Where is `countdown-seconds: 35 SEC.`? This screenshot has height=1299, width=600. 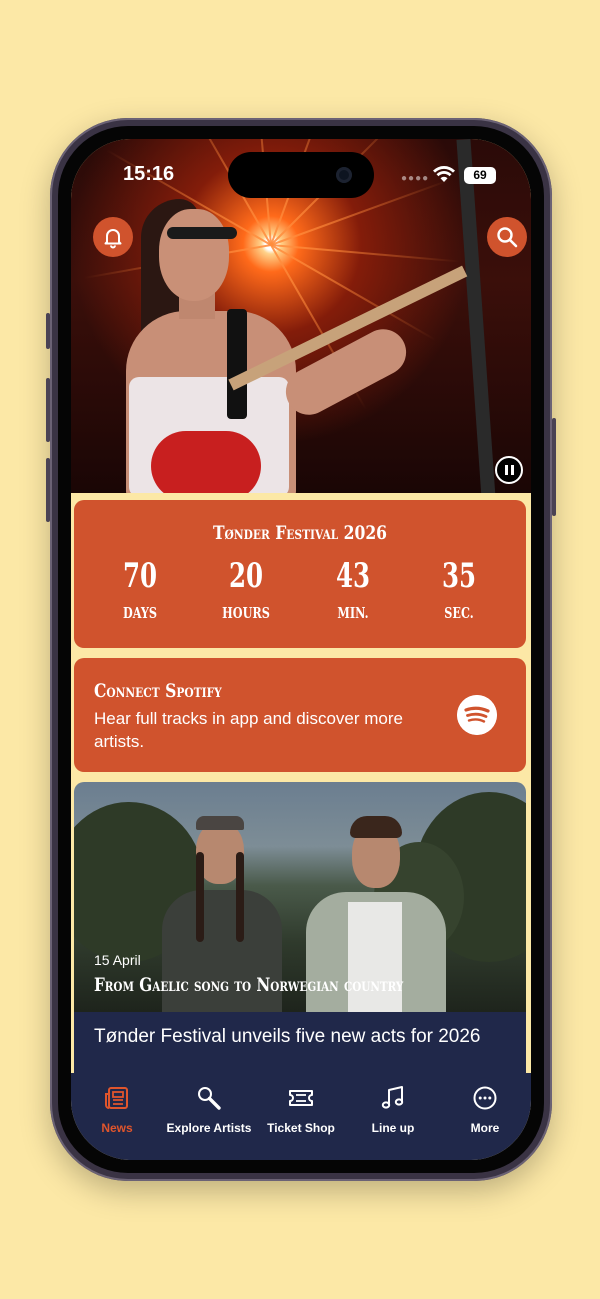 countdown-seconds: 35 SEC. is located at coordinates (459, 589).